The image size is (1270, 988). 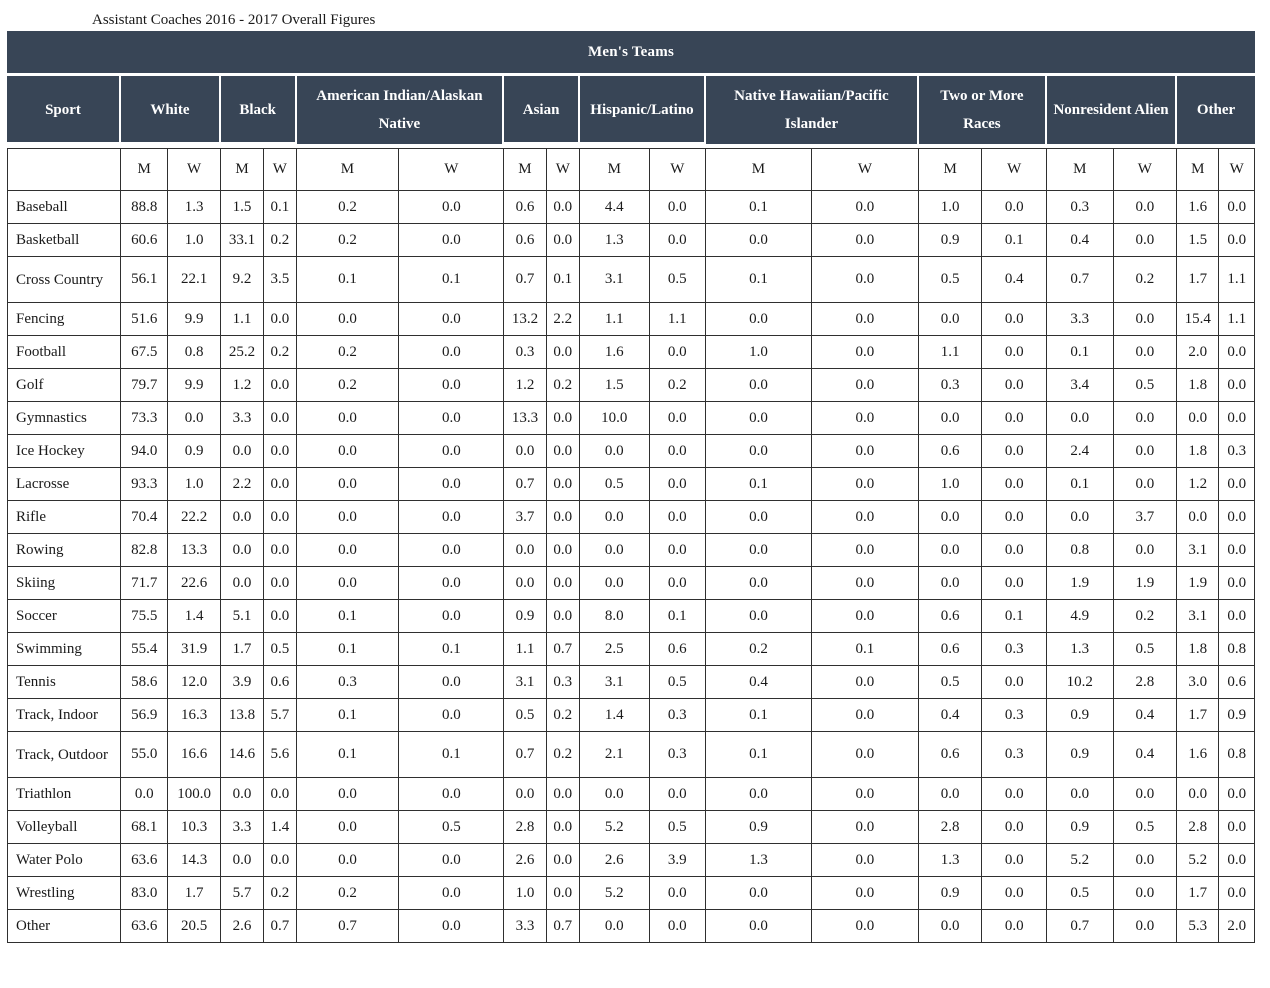 What do you see at coordinates (194, 352) in the screenshot?
I see `value-cell: 0.8` at bounding box center [194, 352].